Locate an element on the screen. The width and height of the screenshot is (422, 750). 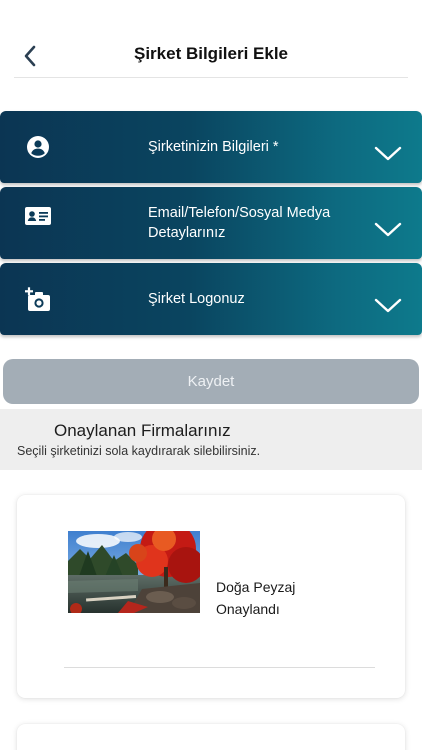
add-photo-icon is located at coordinates (38, 300).